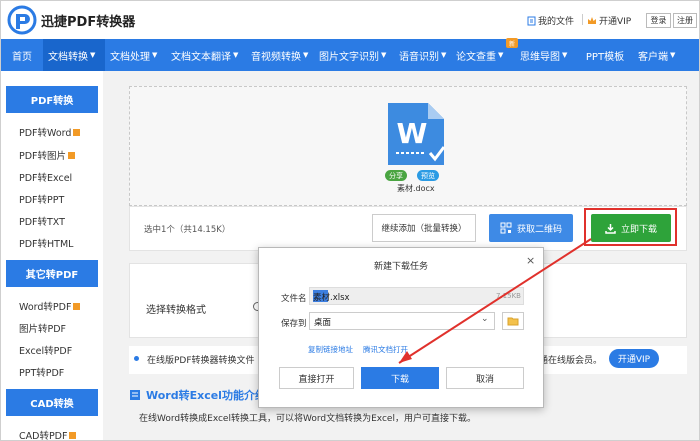  Describe the element at coordinates (485, 378) in the screenshot. I see `dialog-cancel-button: 取消` at that location.